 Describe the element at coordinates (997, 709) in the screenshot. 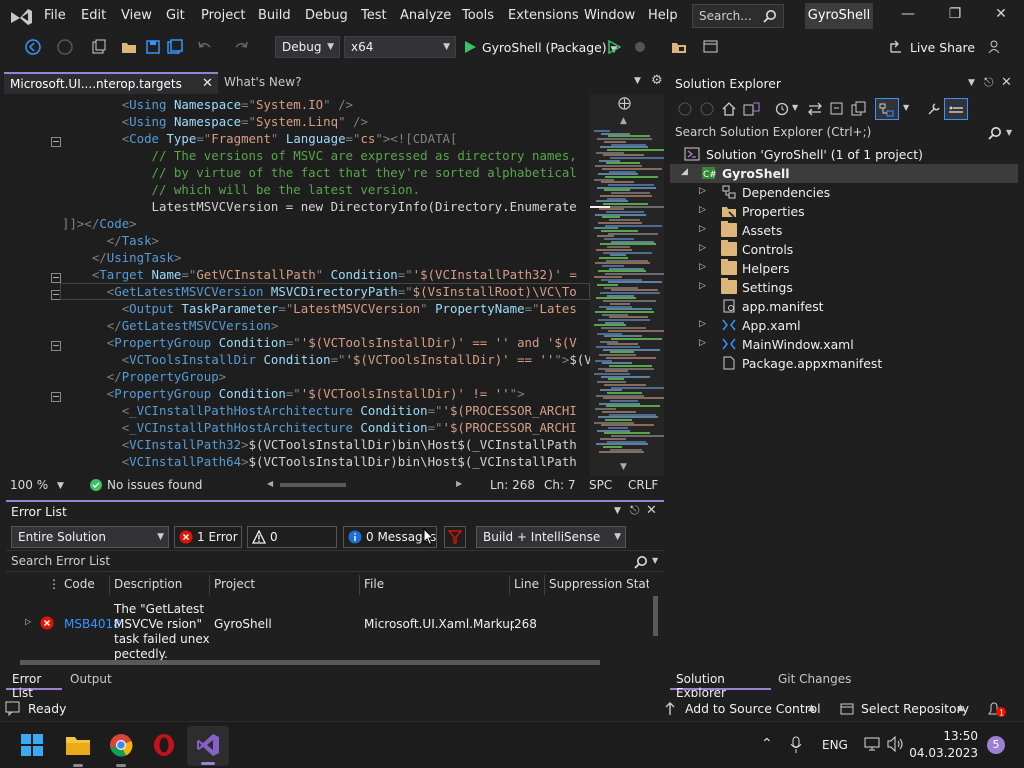

I see `notifications-bell-icon: 1` at that location.